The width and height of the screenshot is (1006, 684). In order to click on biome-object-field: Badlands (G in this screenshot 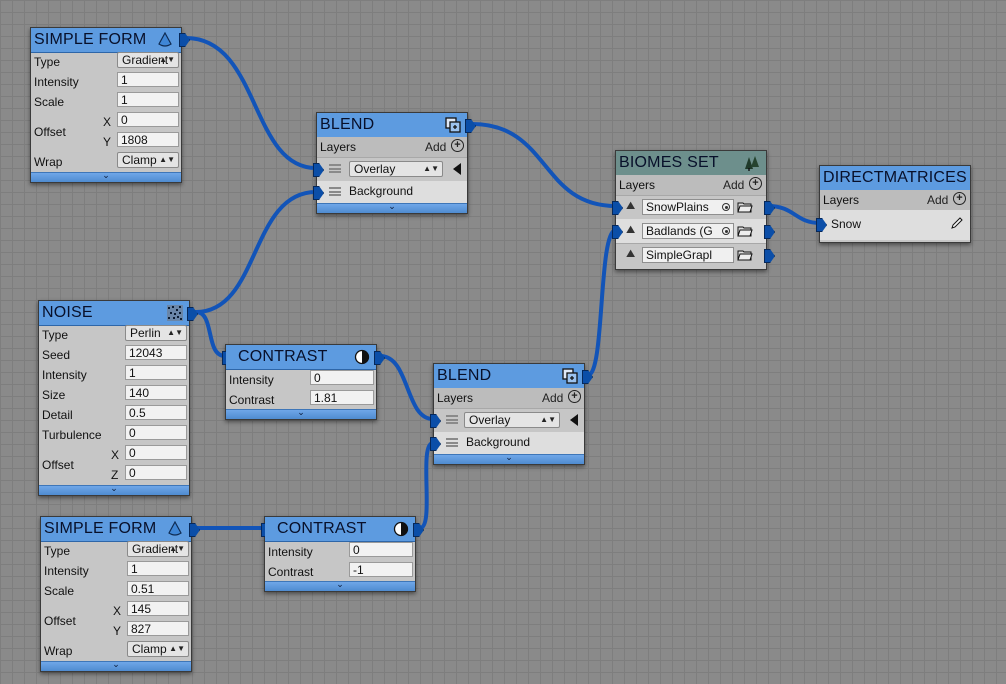, I will do `click(688, 231)`.